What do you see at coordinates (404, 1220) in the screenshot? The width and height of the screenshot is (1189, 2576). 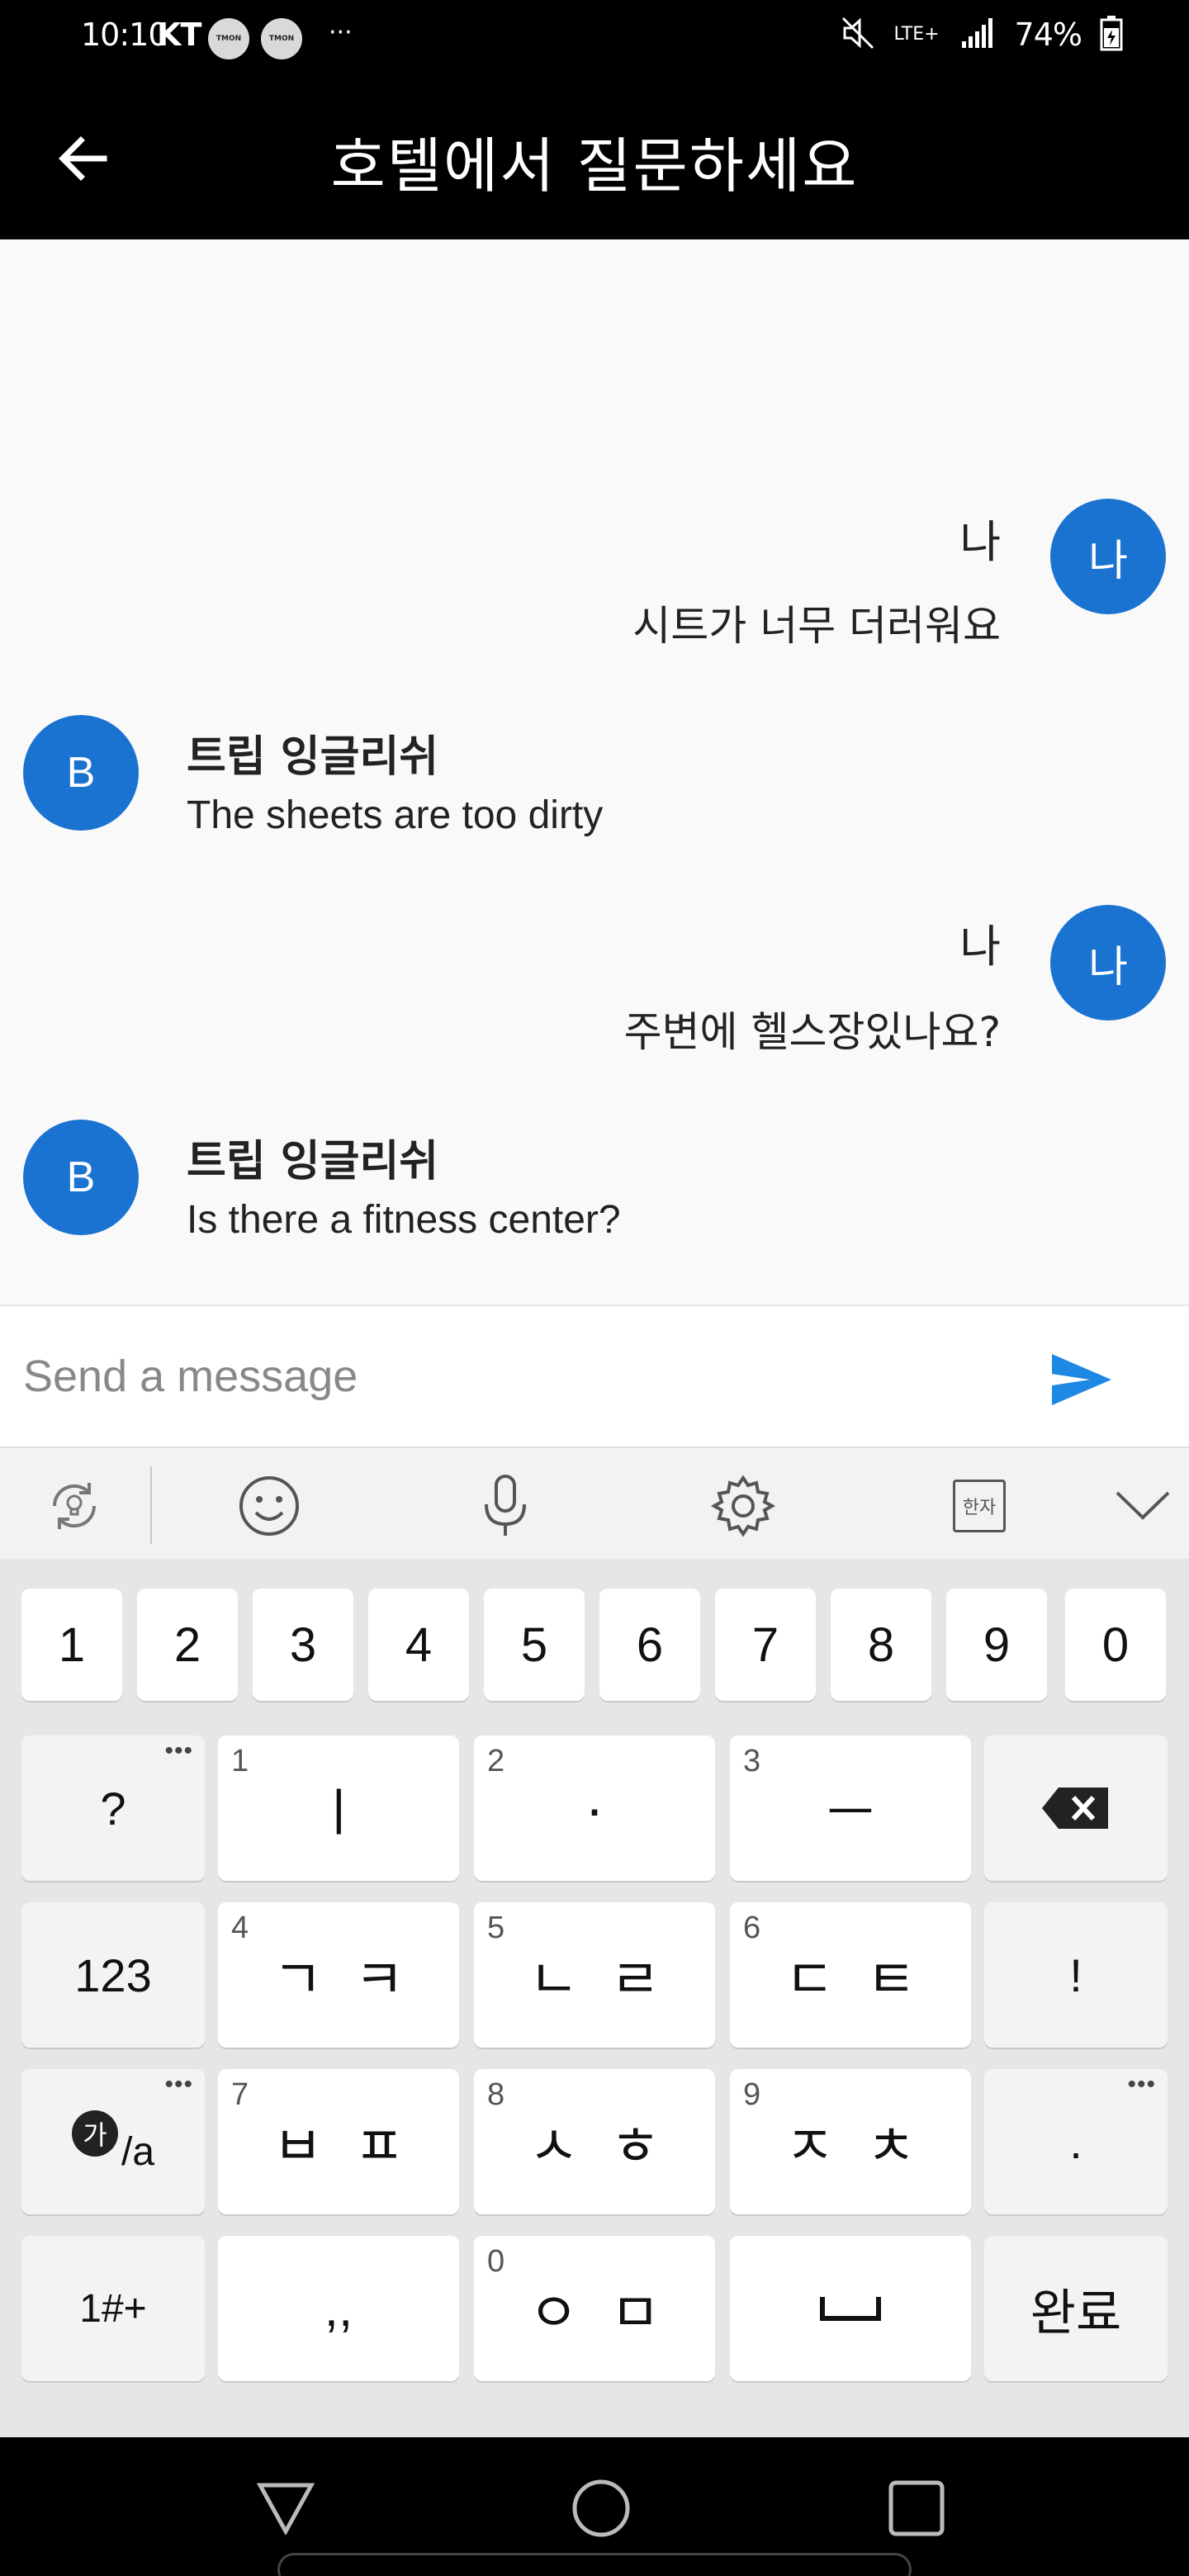 I see `message-text: Is there a fitness center?` at bounding box center [404, 1220].